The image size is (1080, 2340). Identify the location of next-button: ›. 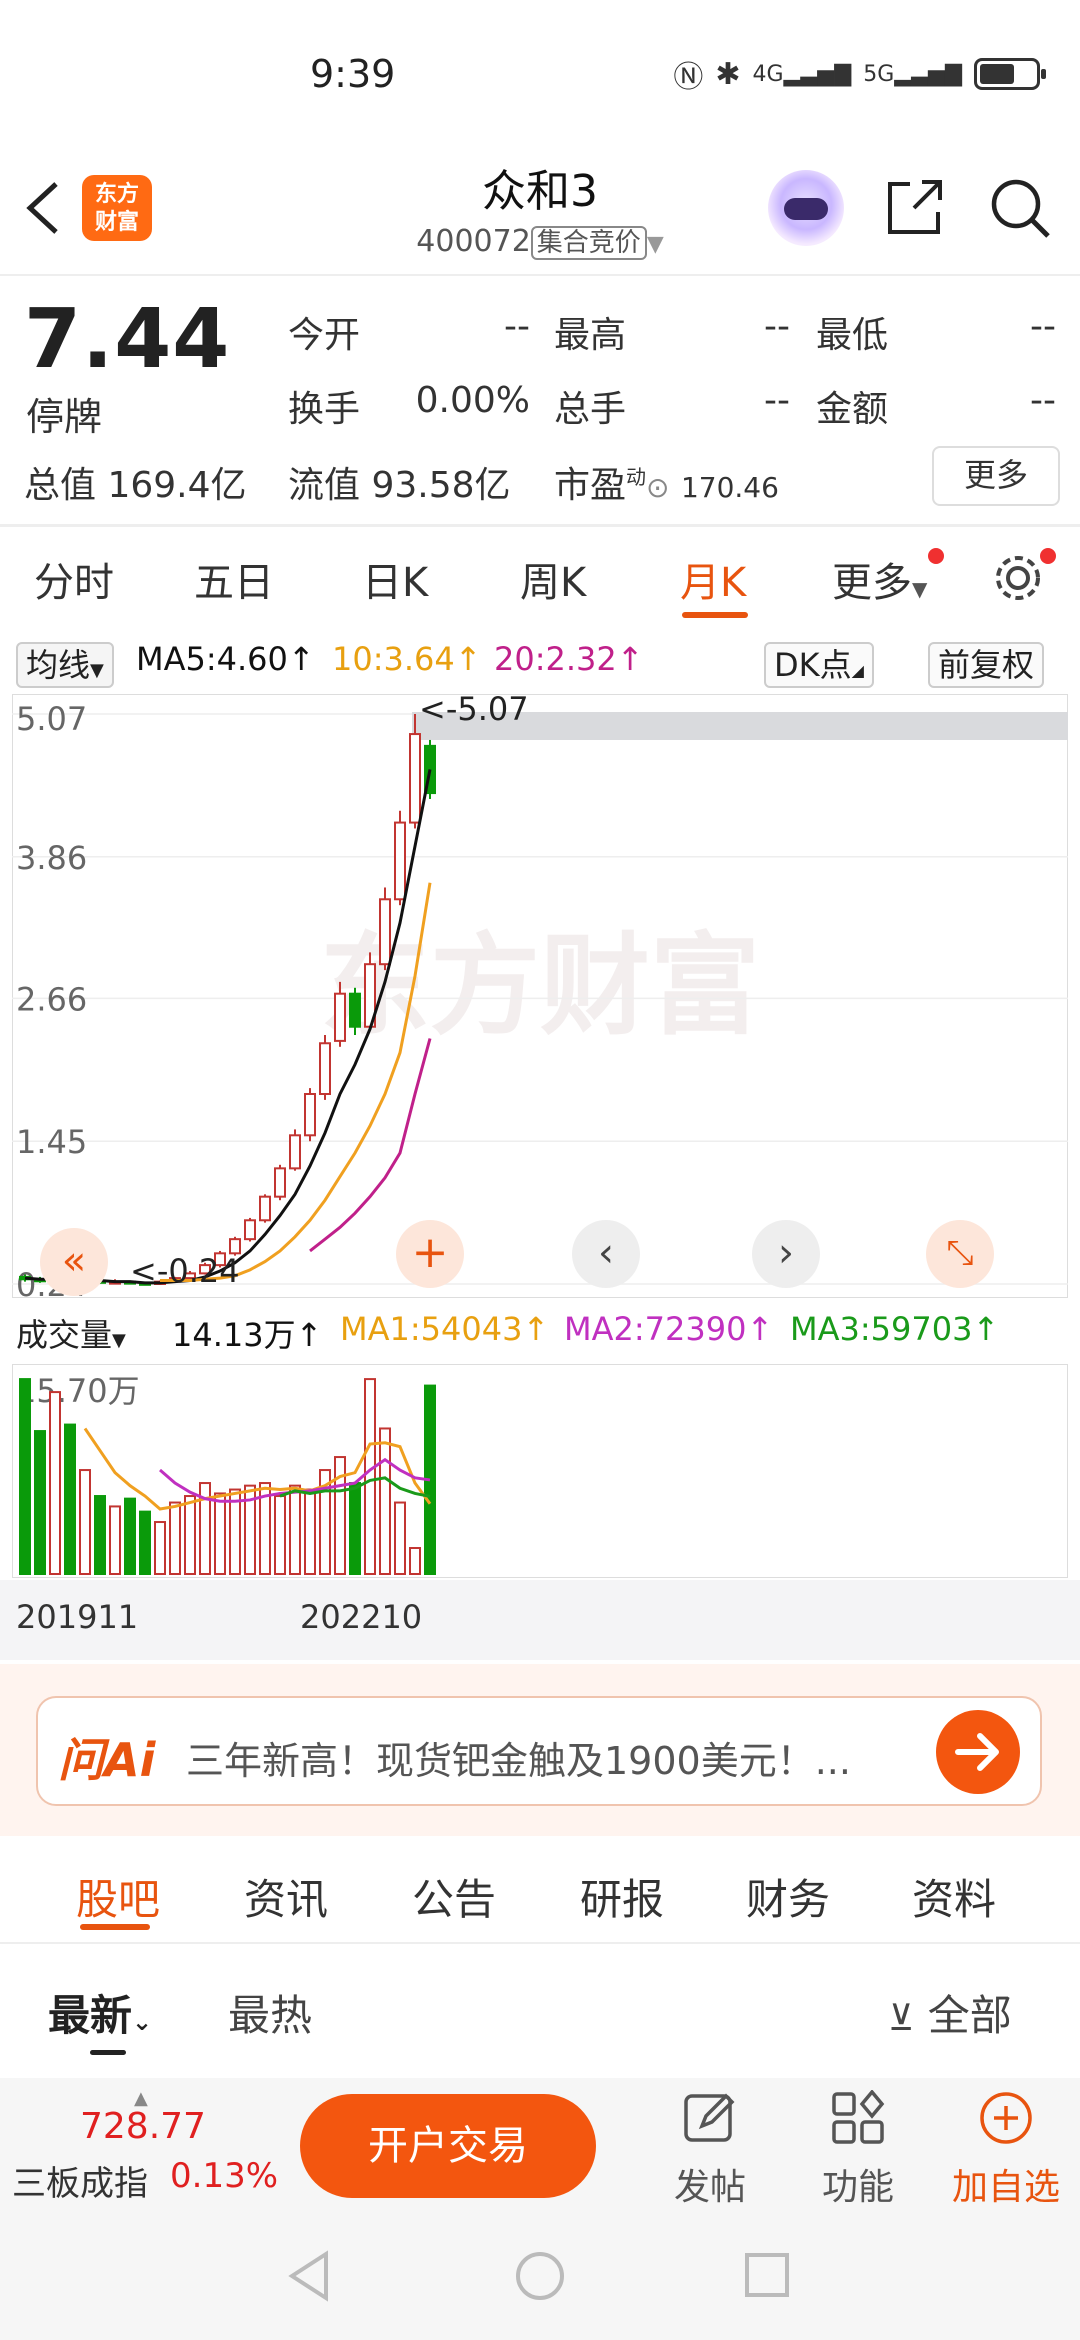
(786, 1254).